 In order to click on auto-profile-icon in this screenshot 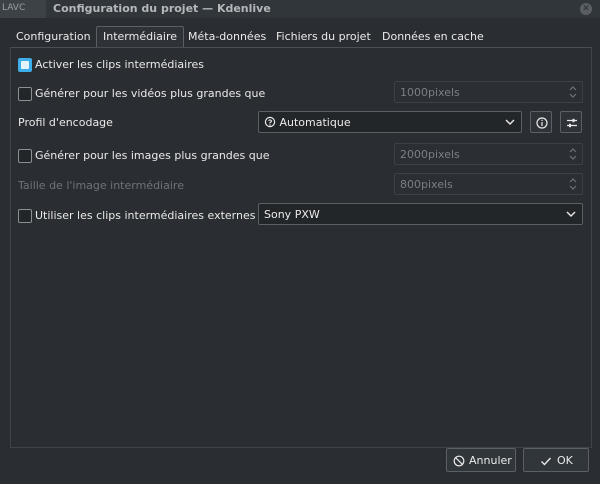, I will do `click(270, 122)`.